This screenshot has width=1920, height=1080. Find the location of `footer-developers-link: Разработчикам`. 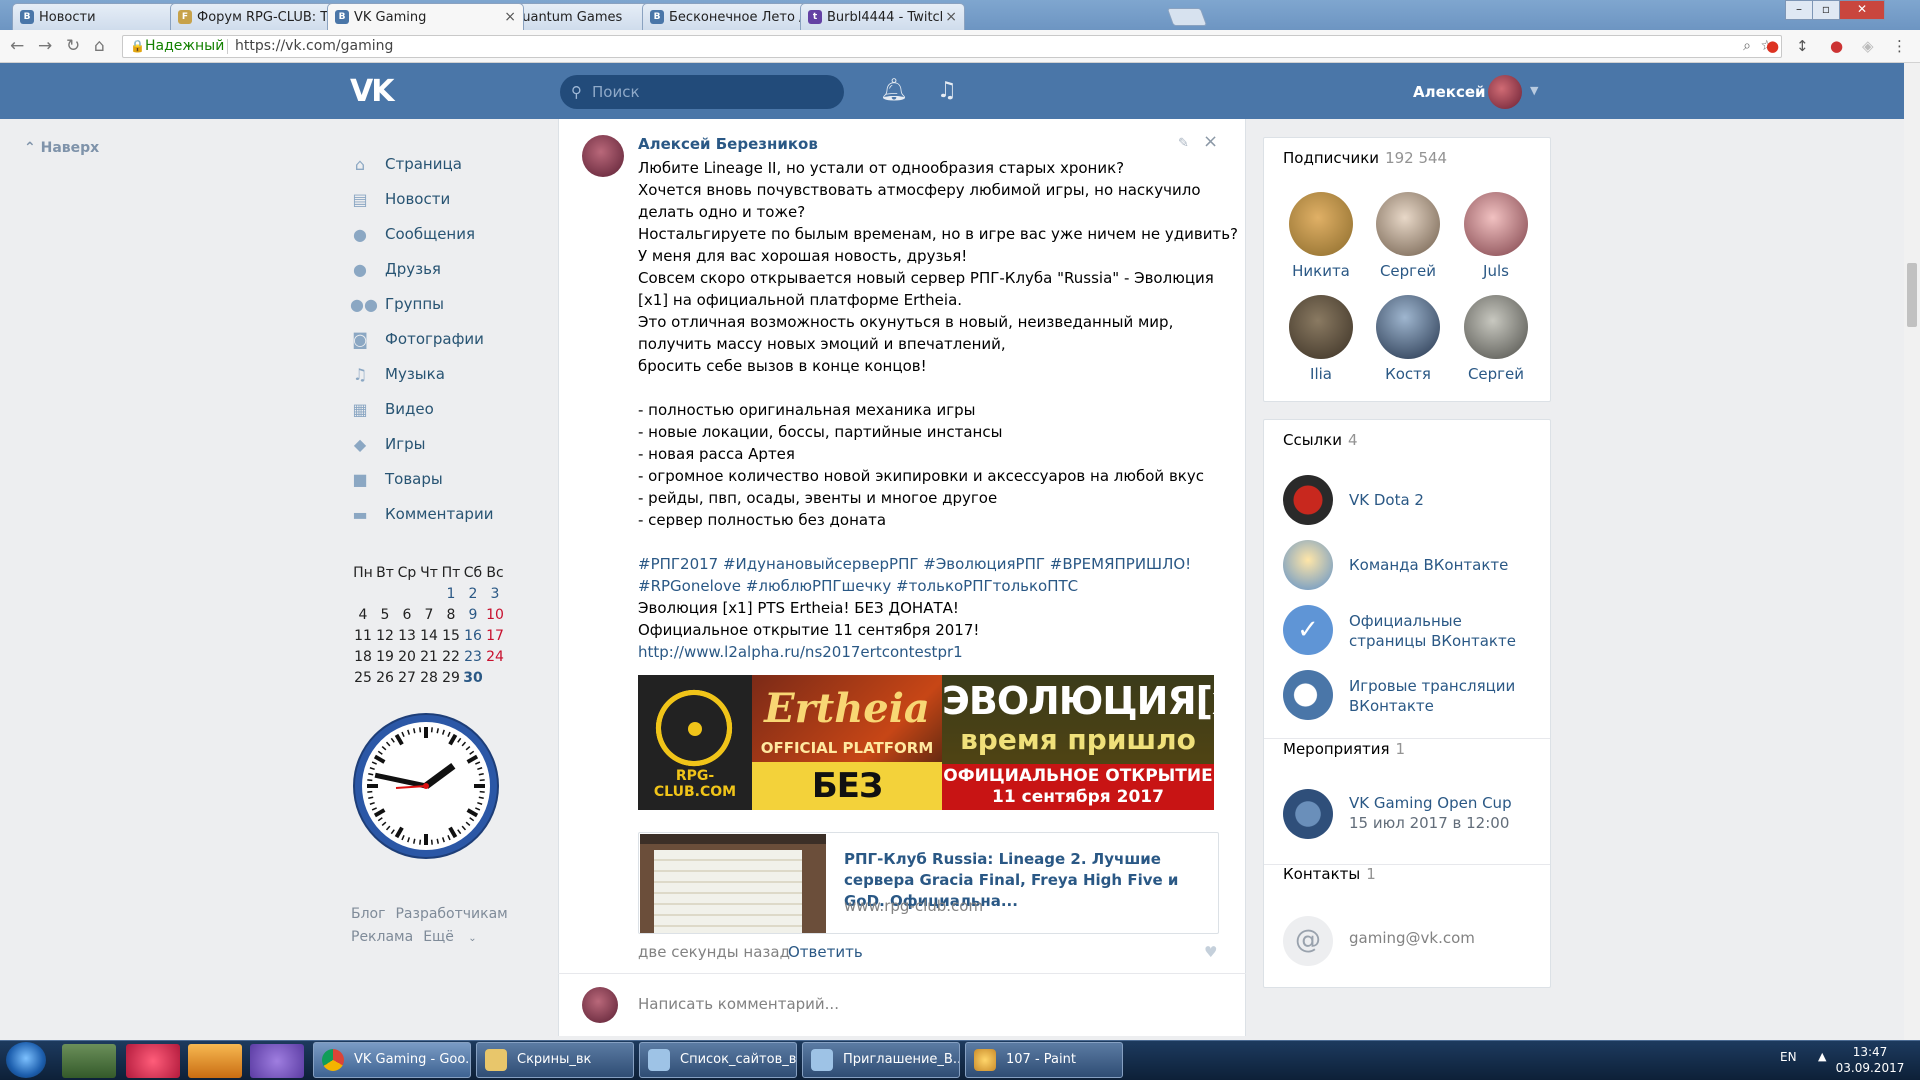

footer-developers-link: Разработчикам is located at coordinates (451, 914).